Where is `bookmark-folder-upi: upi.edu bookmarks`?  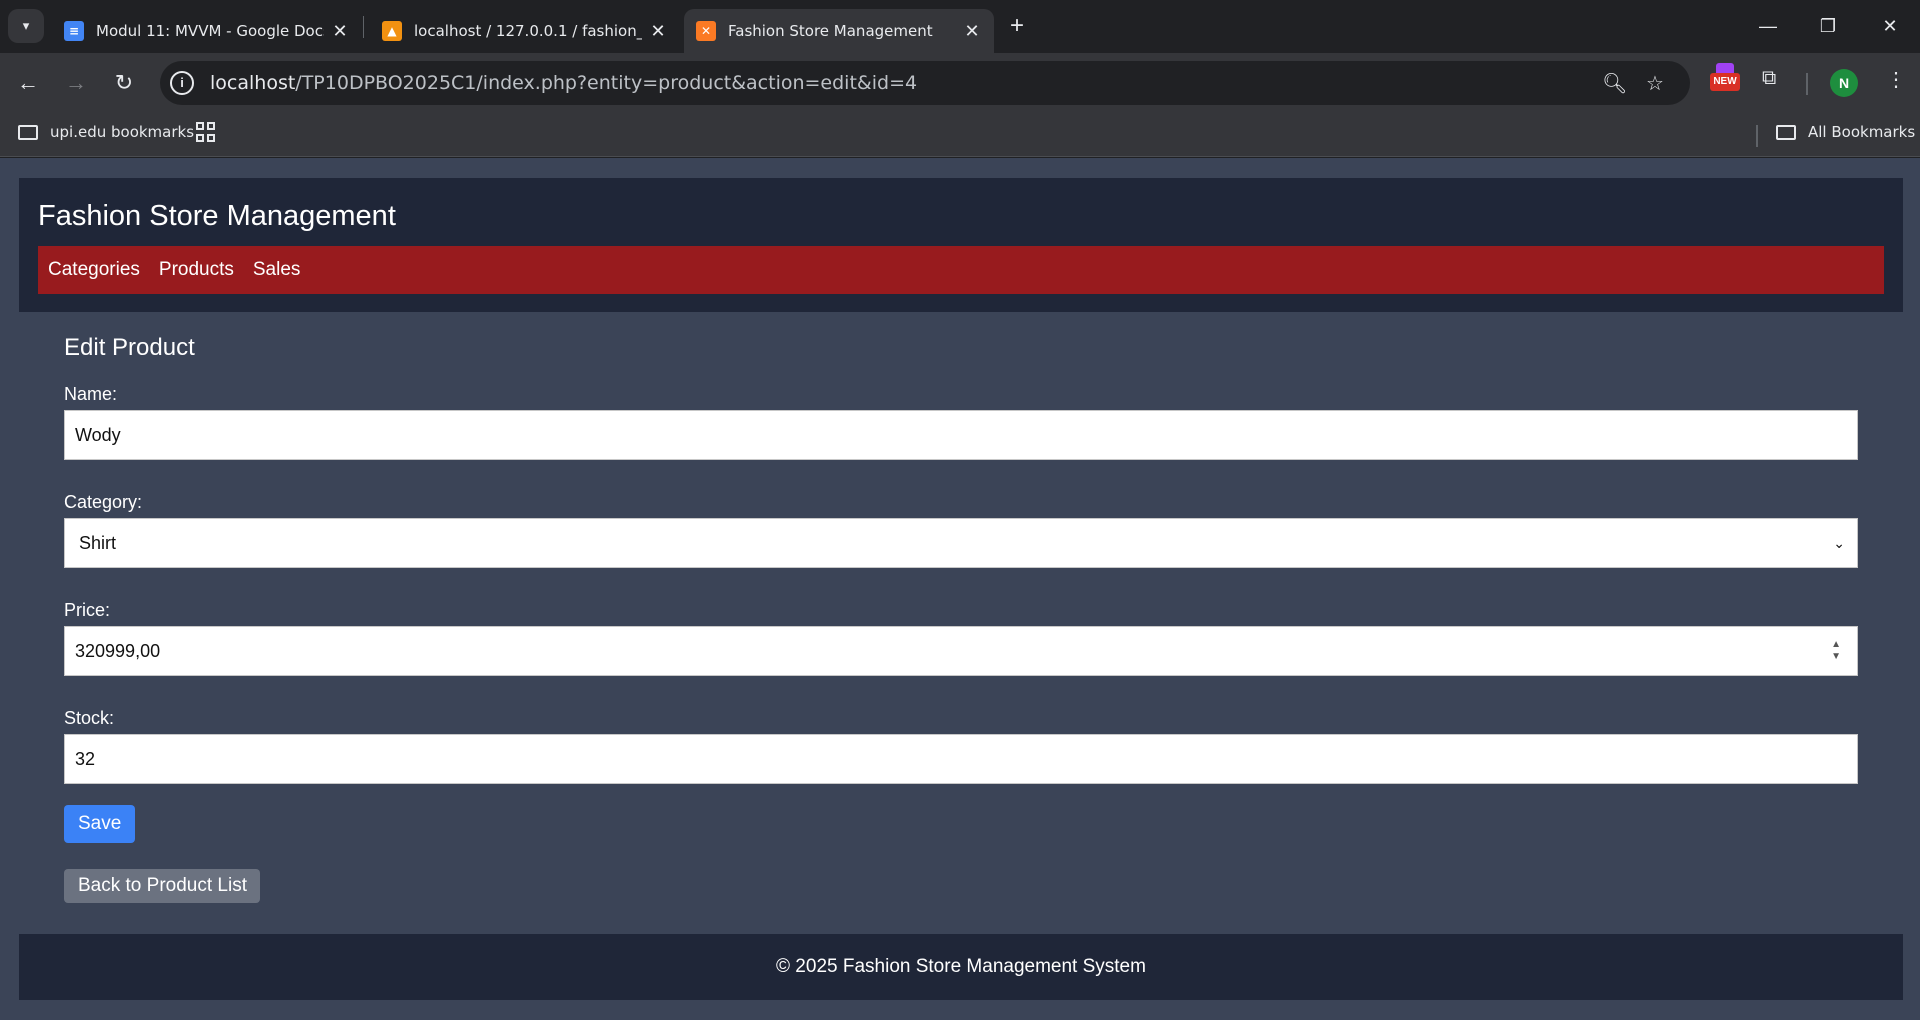
bookmark-folder-upi: upi.edu bookmarks is located at coordinates (106, 132).